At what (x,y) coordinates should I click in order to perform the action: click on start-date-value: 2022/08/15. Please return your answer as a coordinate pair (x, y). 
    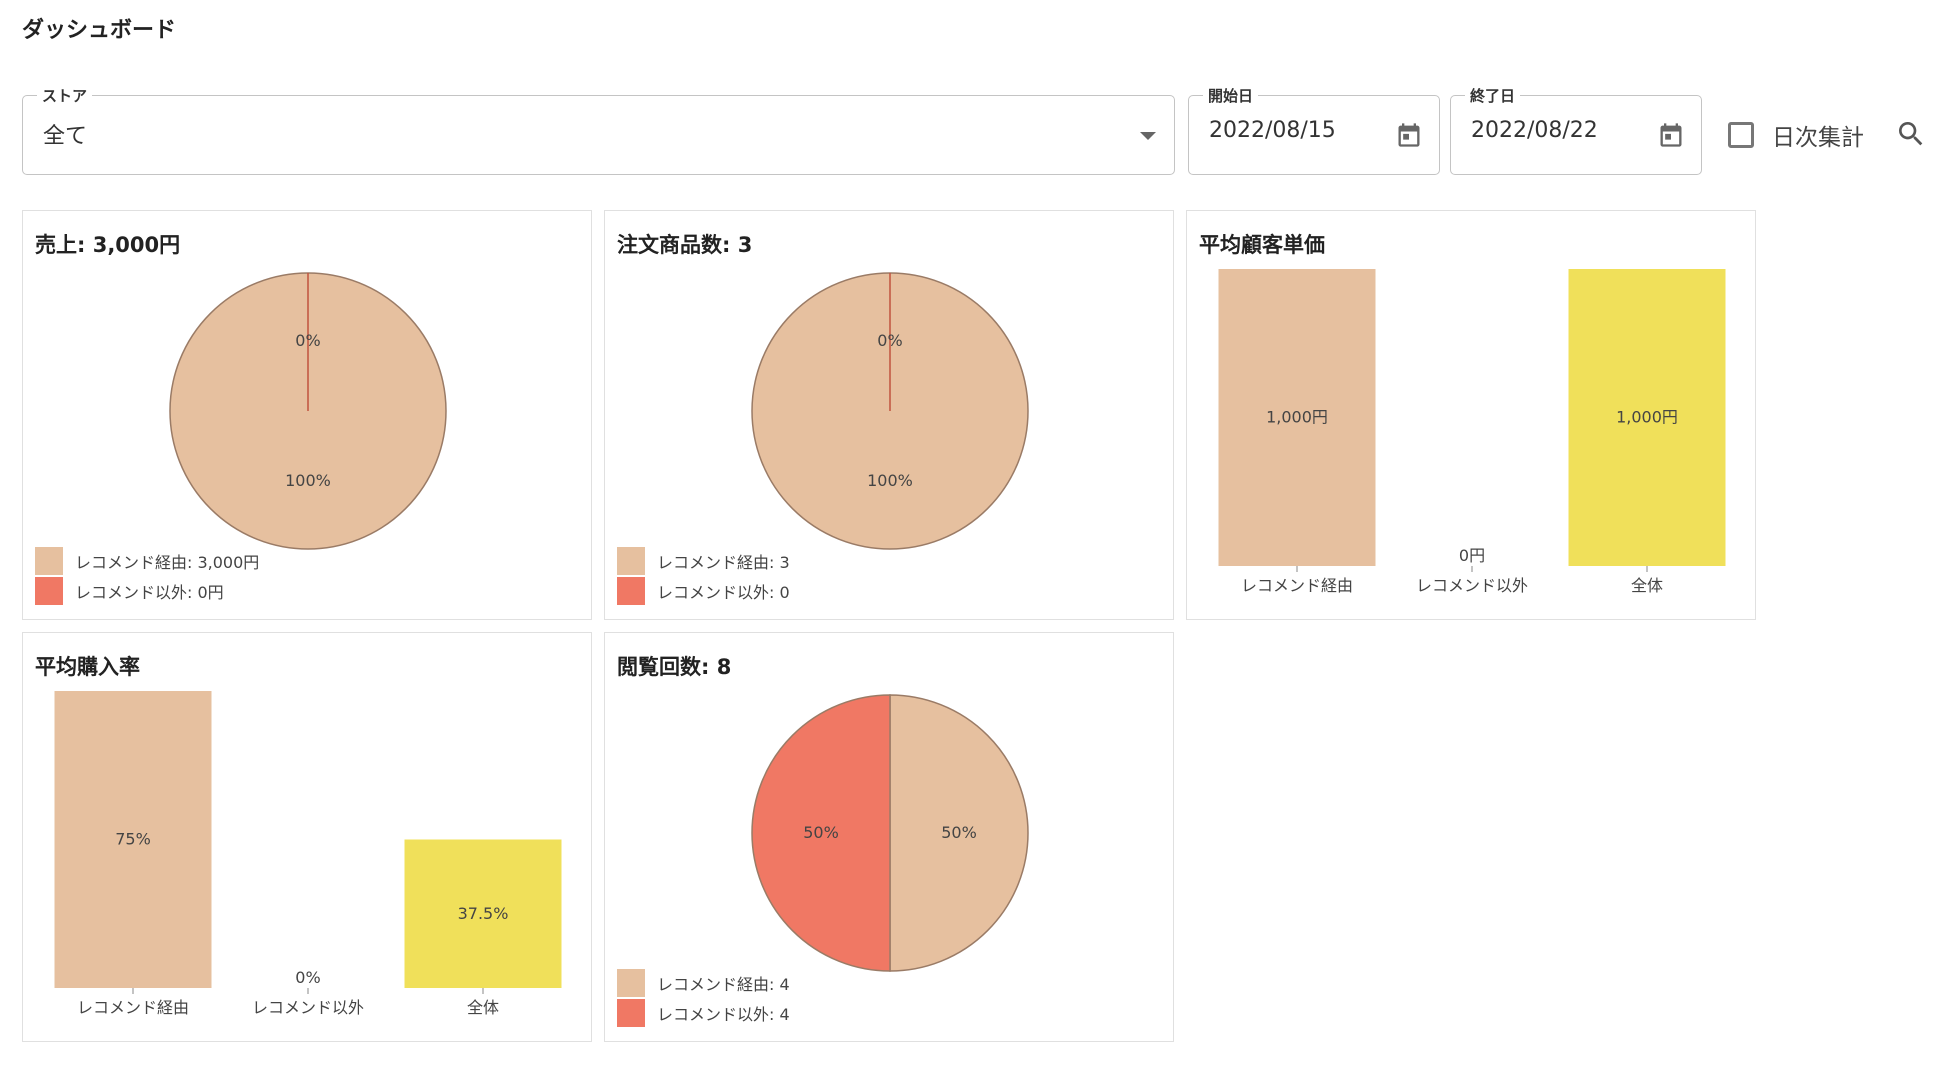
    Looking at the image, I should click on (1272, 130).